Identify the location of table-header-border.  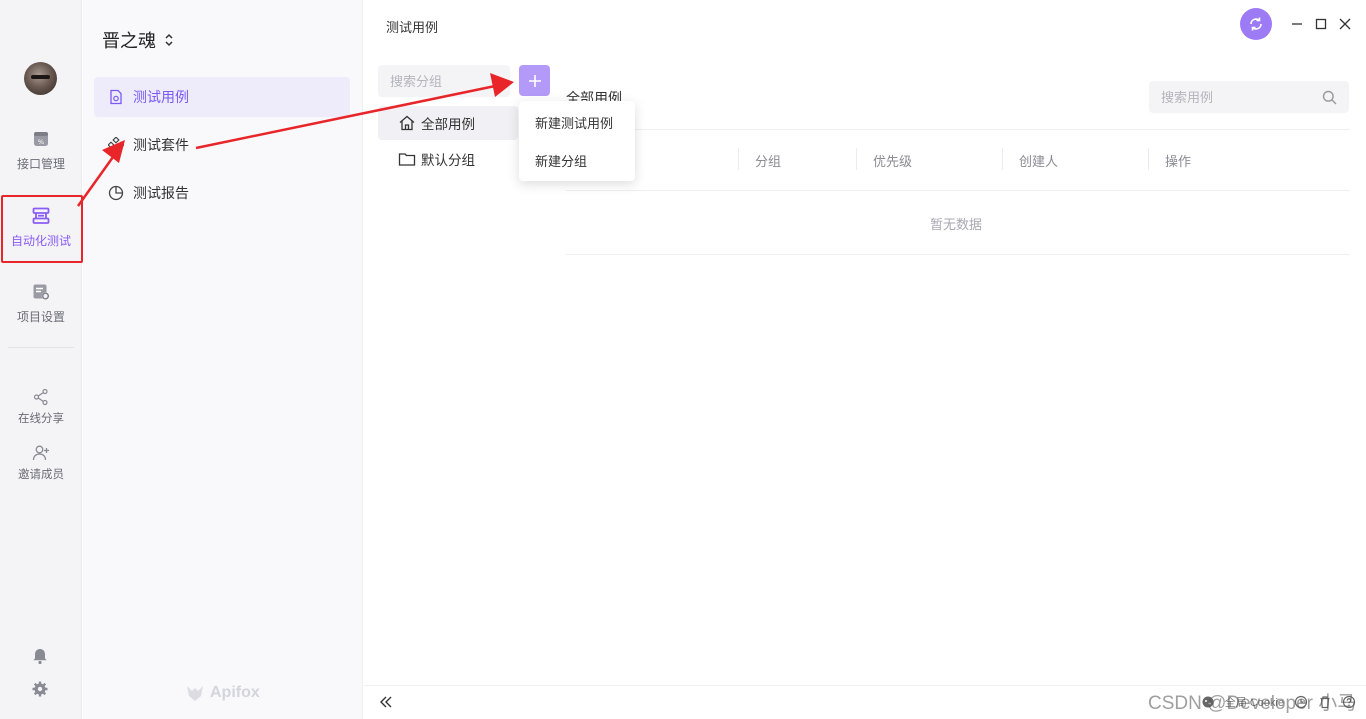
(958, 190).